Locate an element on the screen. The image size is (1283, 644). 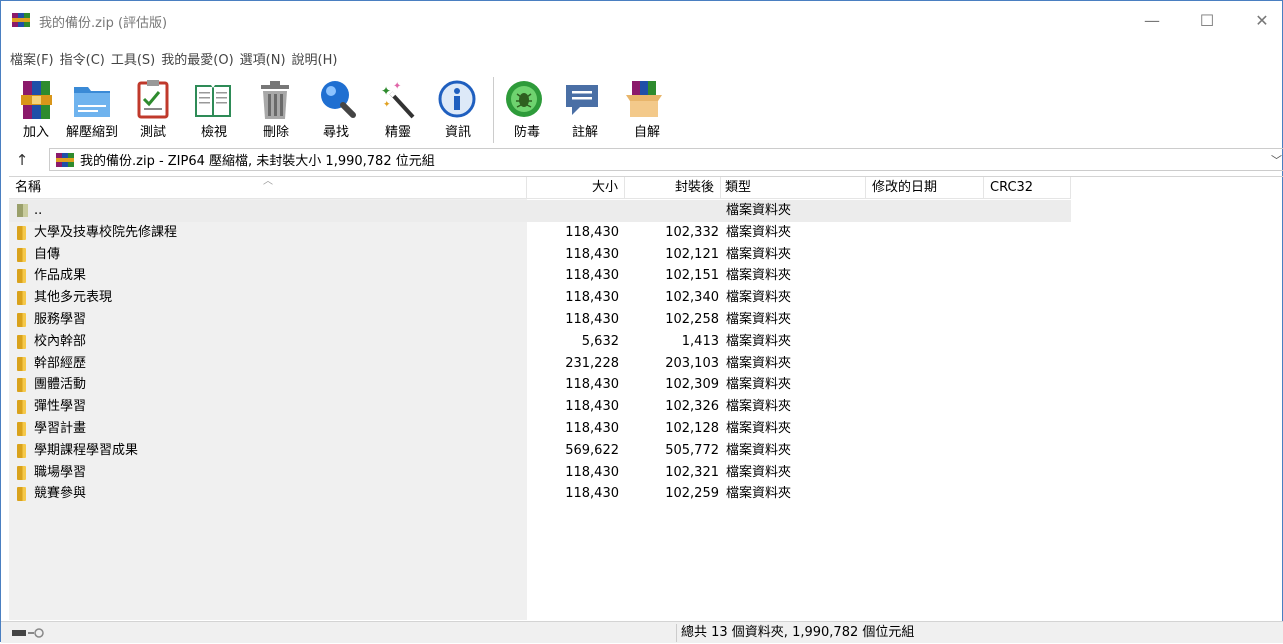
virus-scan-icon is located at coordinates (524, 99).